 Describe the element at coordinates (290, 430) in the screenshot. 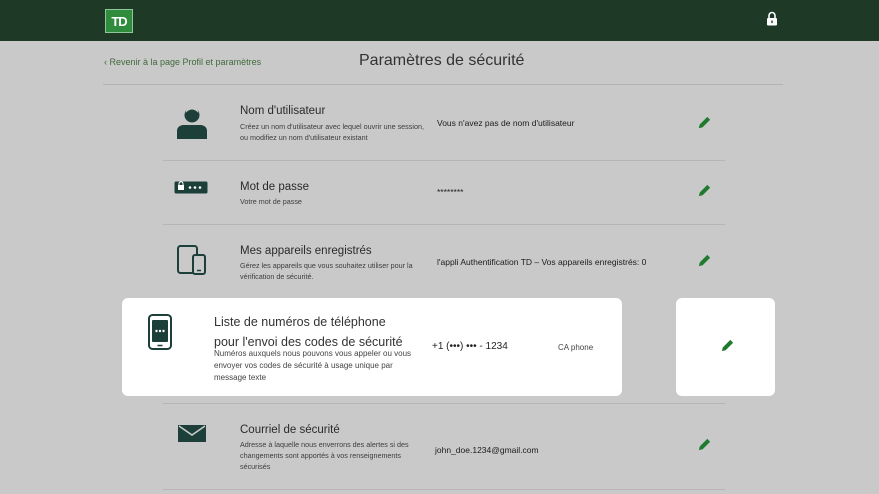

I see `email-title: Courriel de sécurité` at that location.